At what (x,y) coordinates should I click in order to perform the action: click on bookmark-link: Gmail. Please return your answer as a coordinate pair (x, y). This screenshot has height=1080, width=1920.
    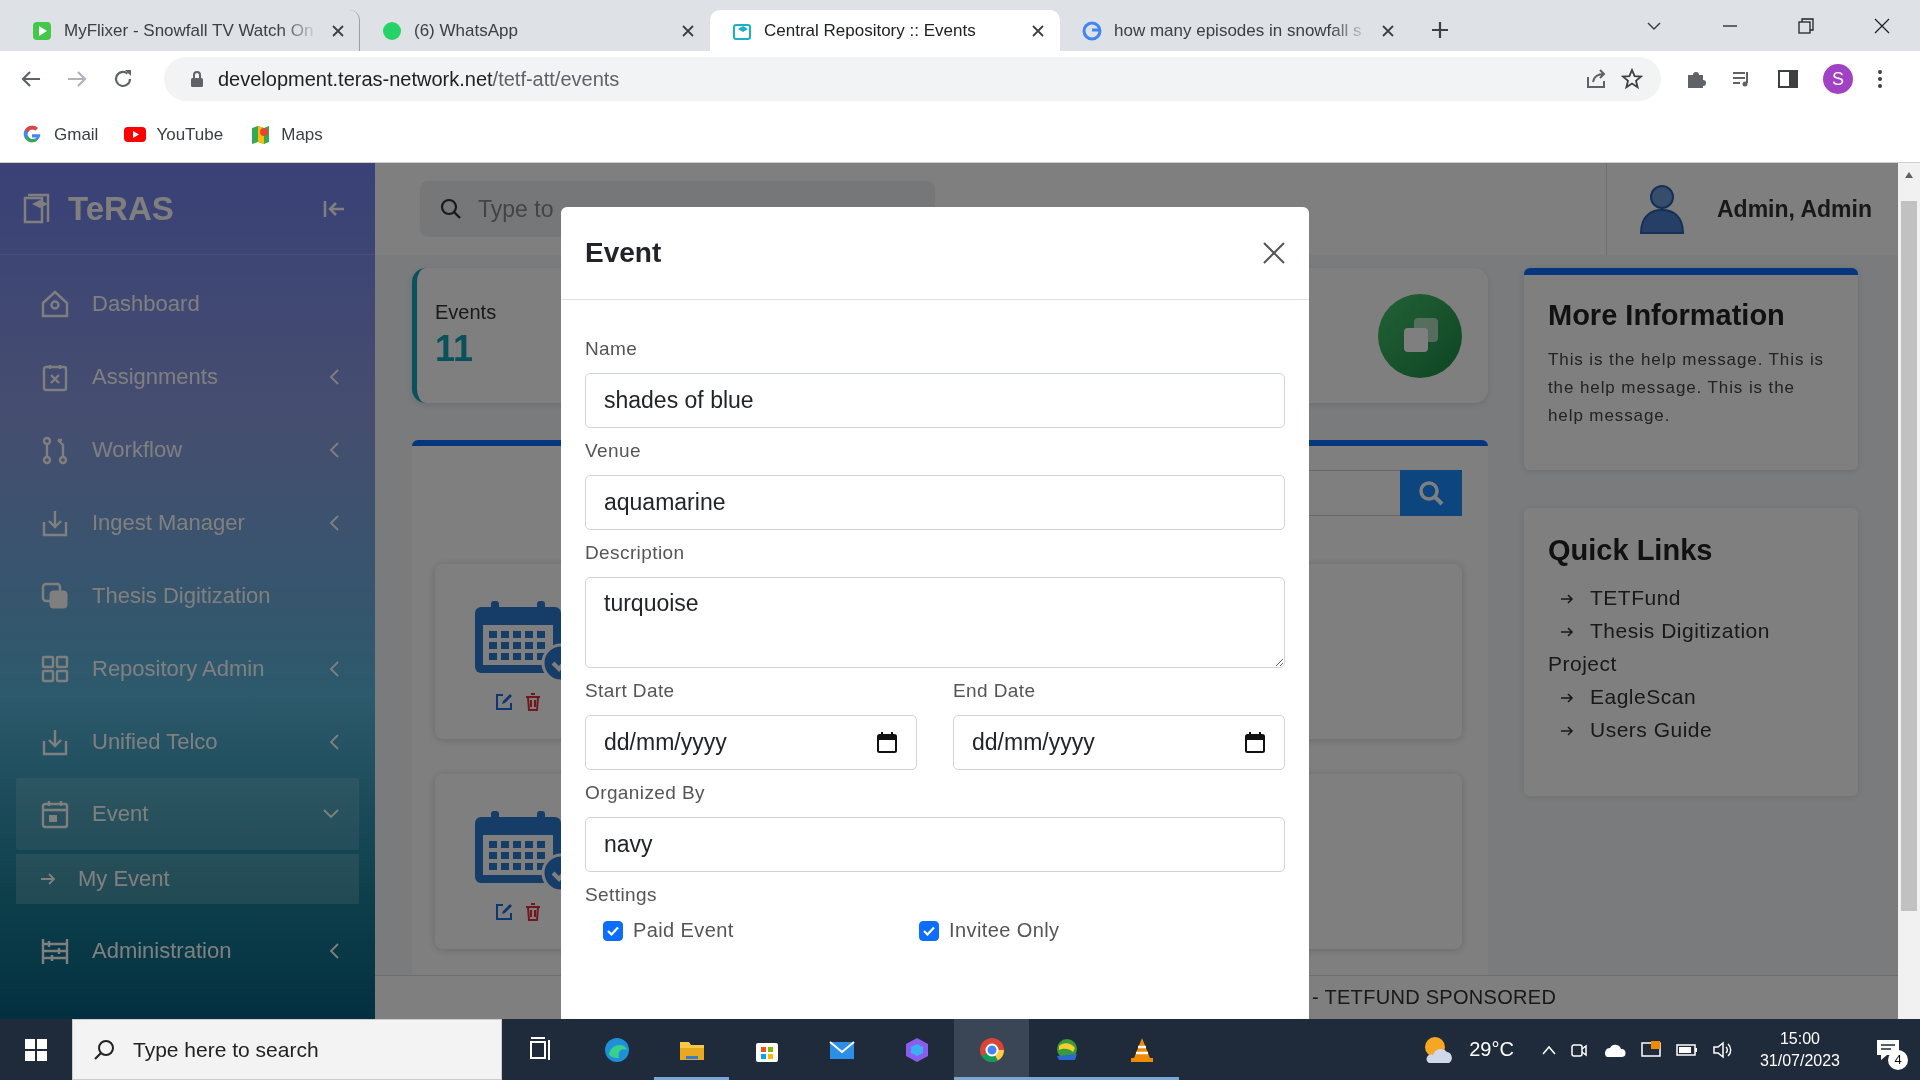
    Looking at the image, I should click on (60, 134).